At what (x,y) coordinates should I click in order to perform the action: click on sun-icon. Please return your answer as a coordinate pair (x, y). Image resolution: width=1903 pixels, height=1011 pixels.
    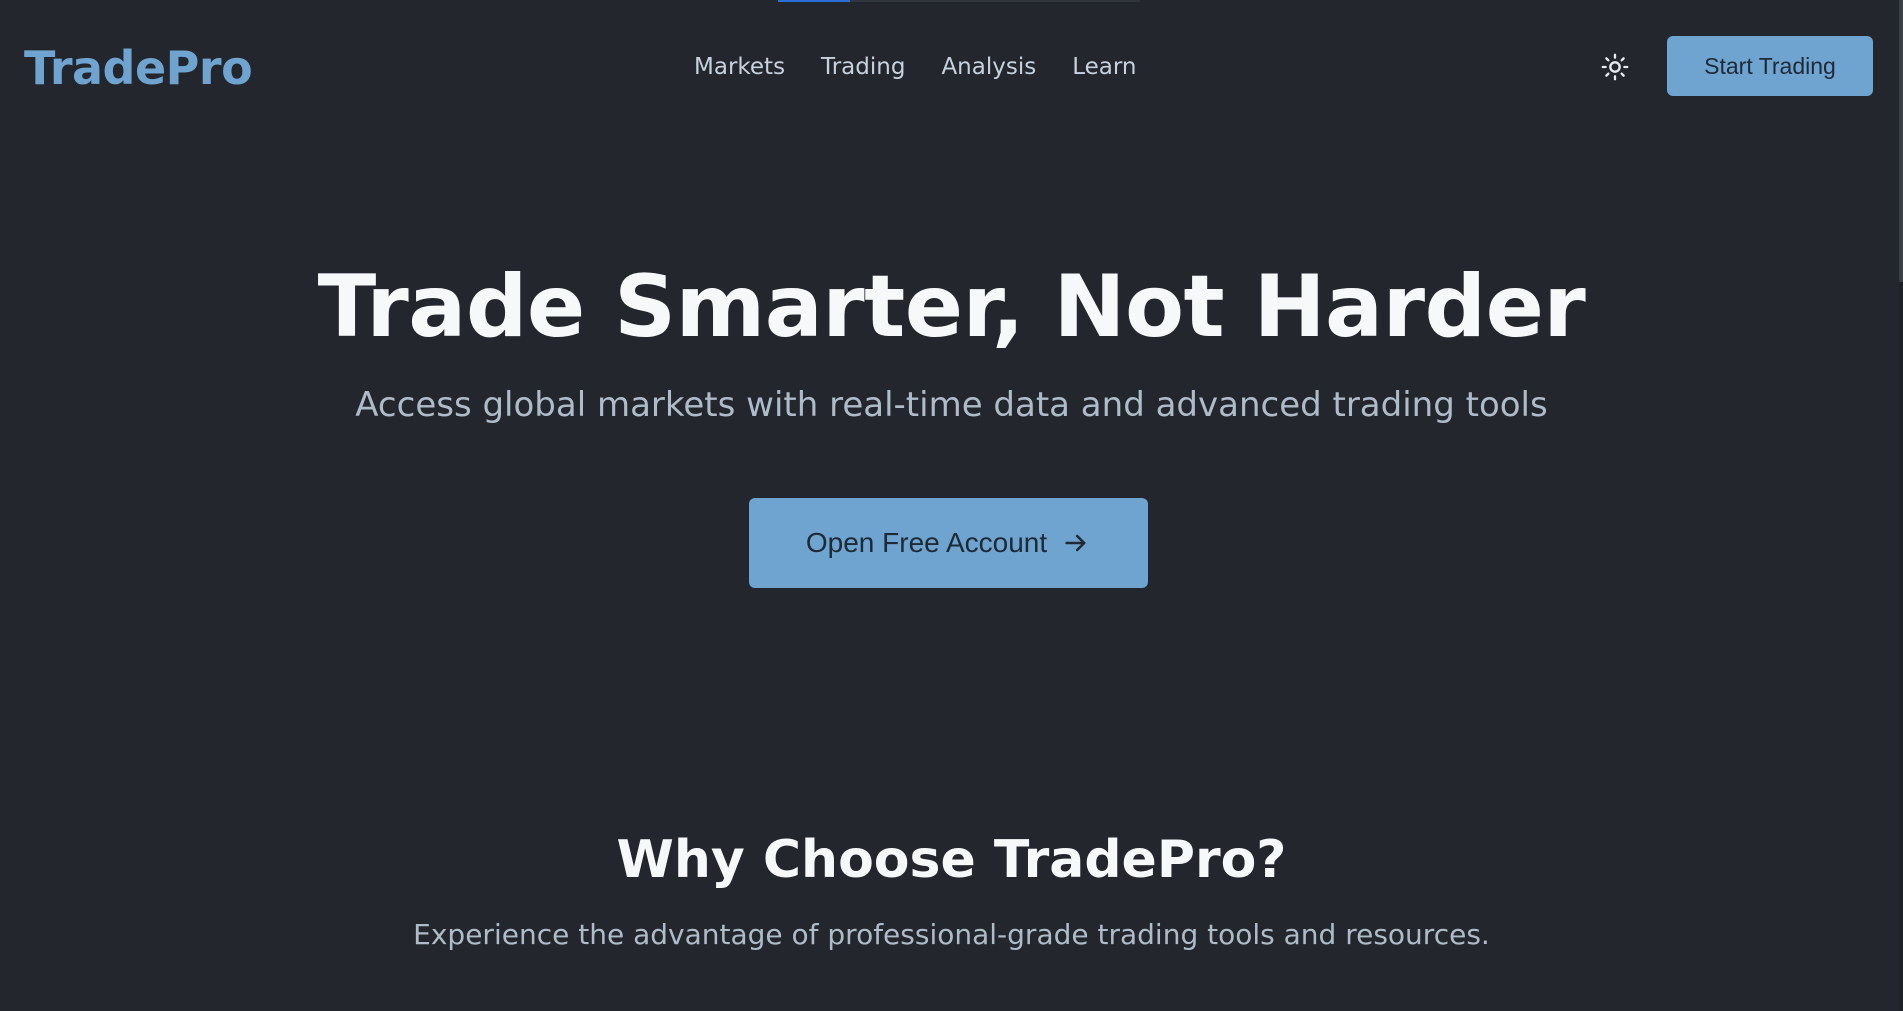
    Looking at the image, I should click on (1615, 67).